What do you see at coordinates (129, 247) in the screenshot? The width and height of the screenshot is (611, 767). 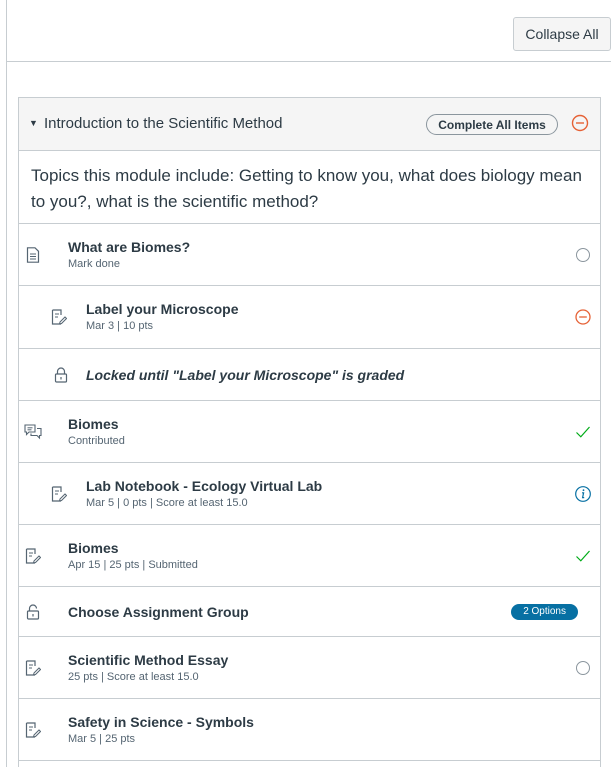 I see `item-title: What are Biomes?` at bounding box center [129, 247].